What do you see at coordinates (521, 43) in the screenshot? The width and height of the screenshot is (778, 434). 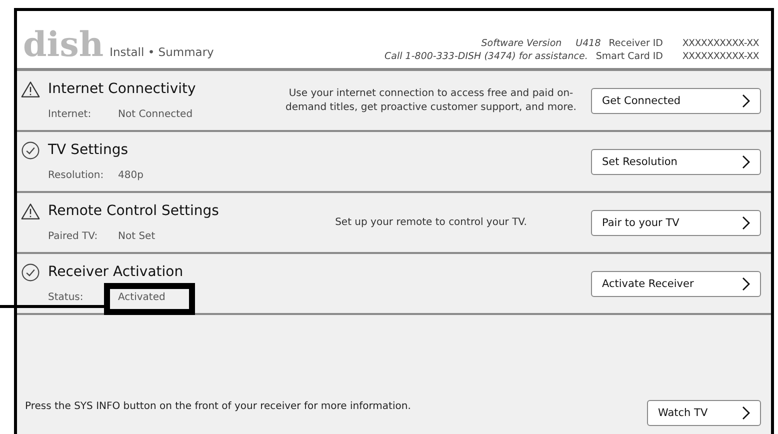 I see `software-version-label: Software Version` at bounding box center [521, 43].